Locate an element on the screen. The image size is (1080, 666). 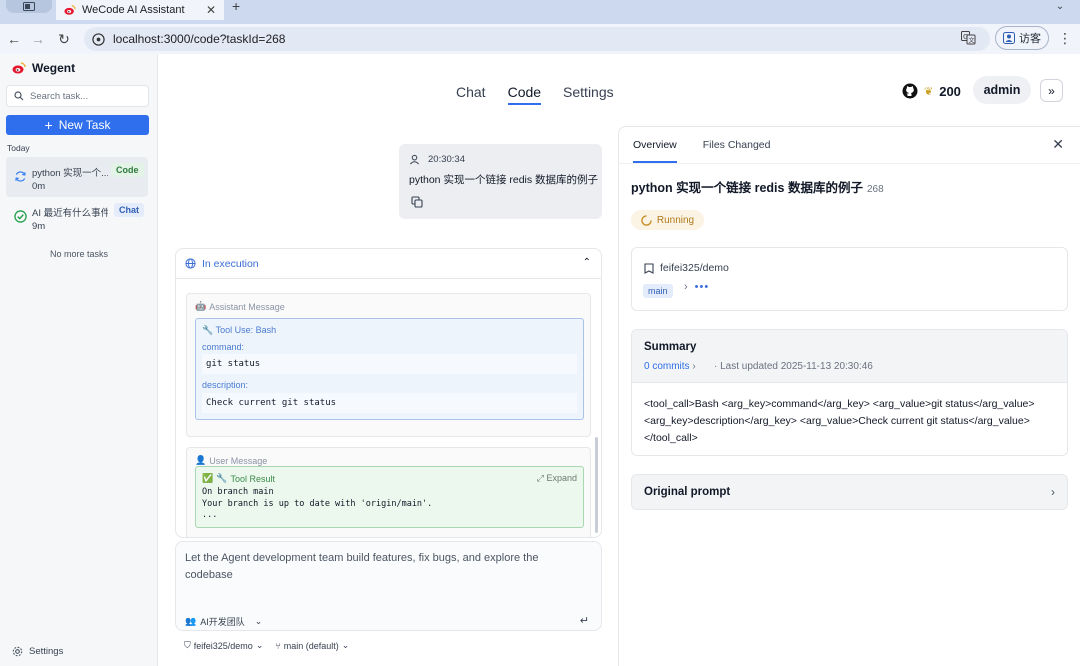
double-chevron-right-icon: » is located at coordinates (1051, 90).